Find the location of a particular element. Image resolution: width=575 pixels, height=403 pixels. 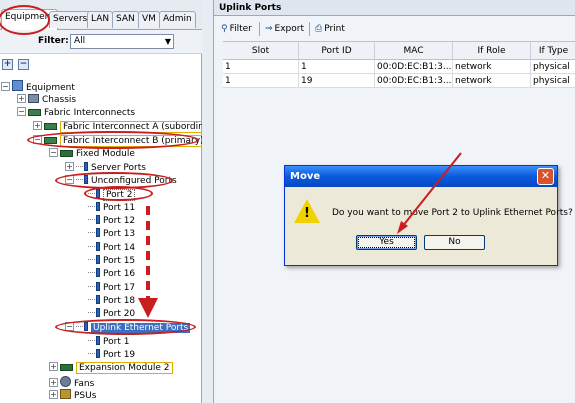

tree-item-port: Port 2 is located at coordinates (112, 195).